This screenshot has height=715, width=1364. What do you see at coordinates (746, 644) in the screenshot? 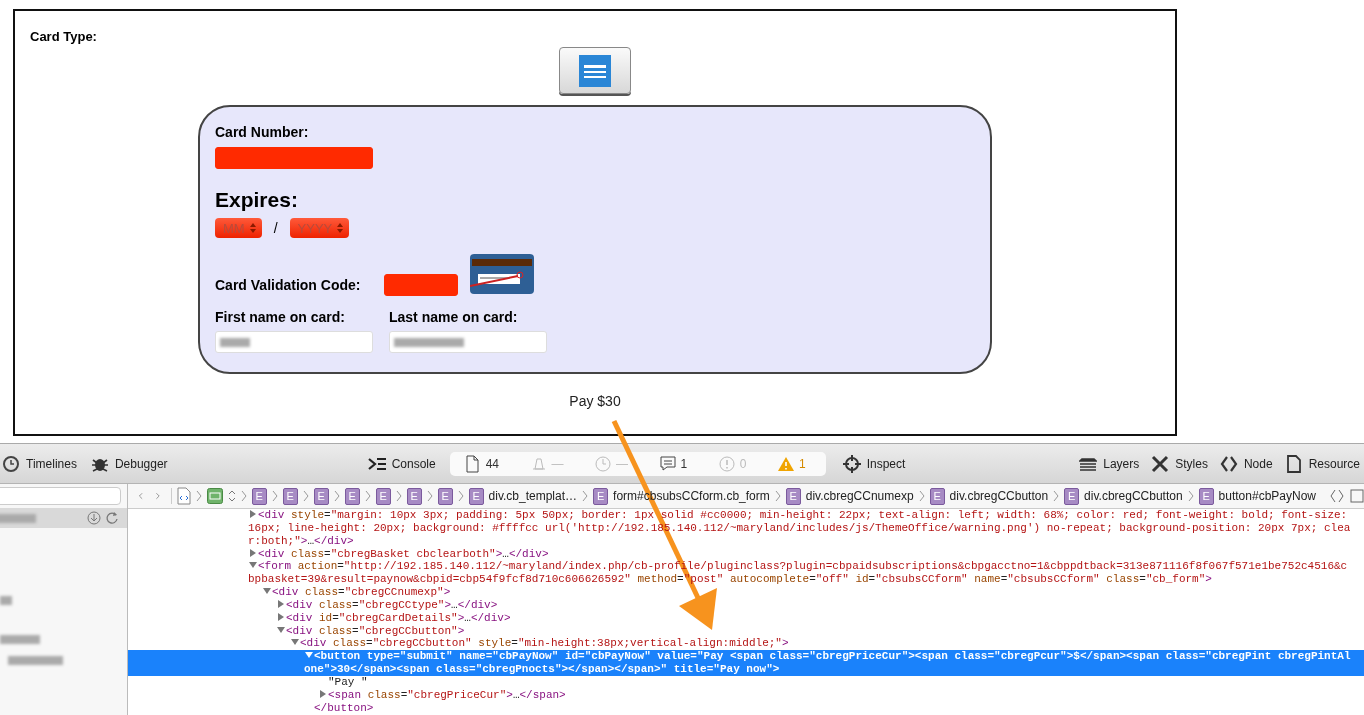
I see `dom-tree-row: <div class="cbregCCbutton" style="min-height:38px;vertical-align:middle;">` at bounding box center [746, 644].